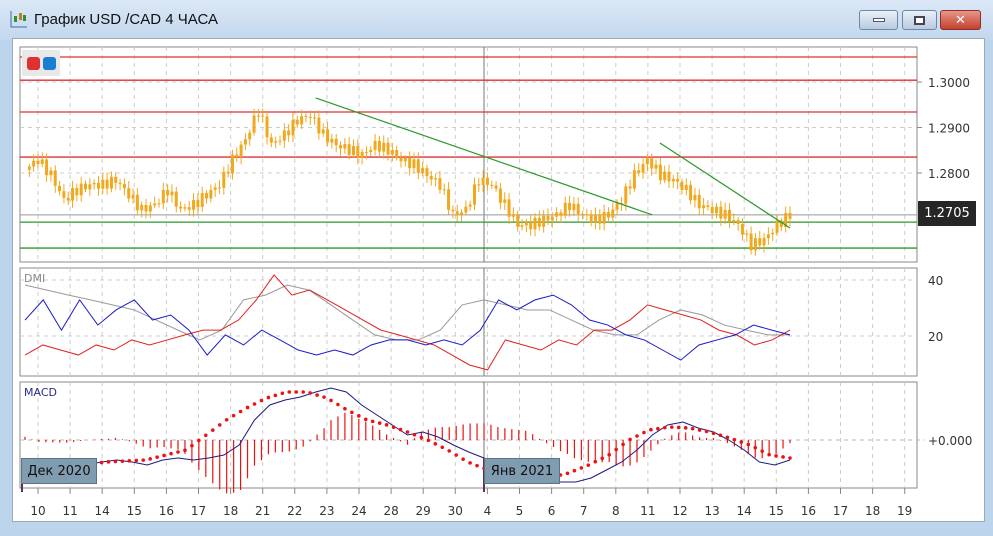  I want to click on x-tick-label: 30, so click(455, 511).